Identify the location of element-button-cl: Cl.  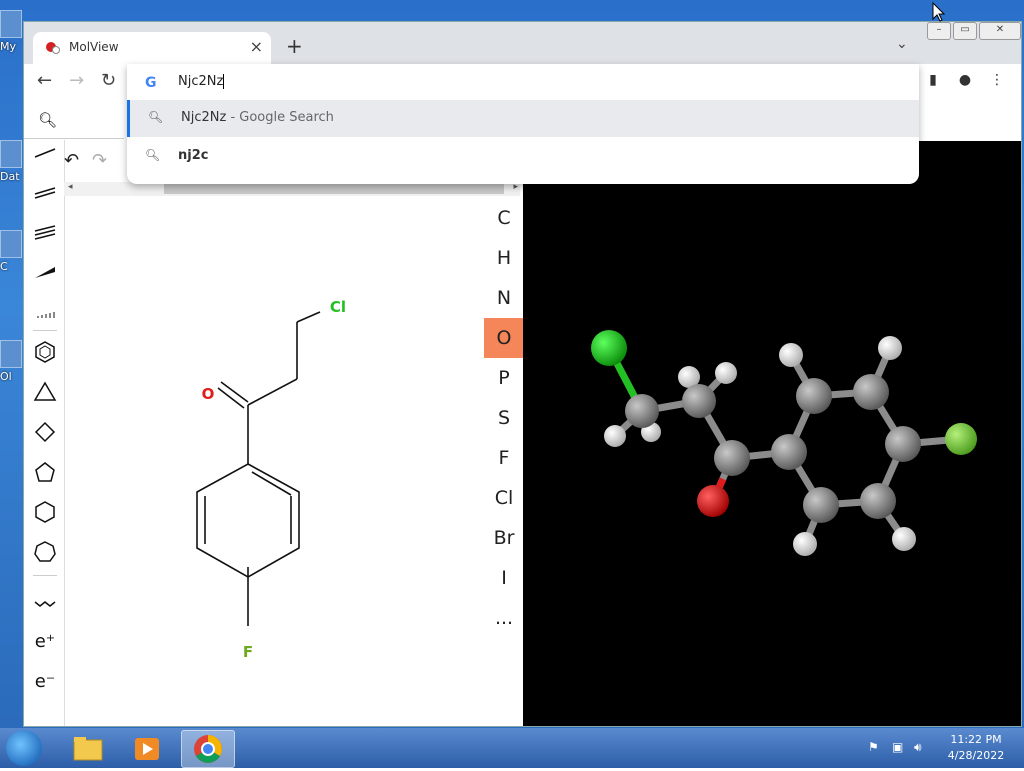
(504, 498).